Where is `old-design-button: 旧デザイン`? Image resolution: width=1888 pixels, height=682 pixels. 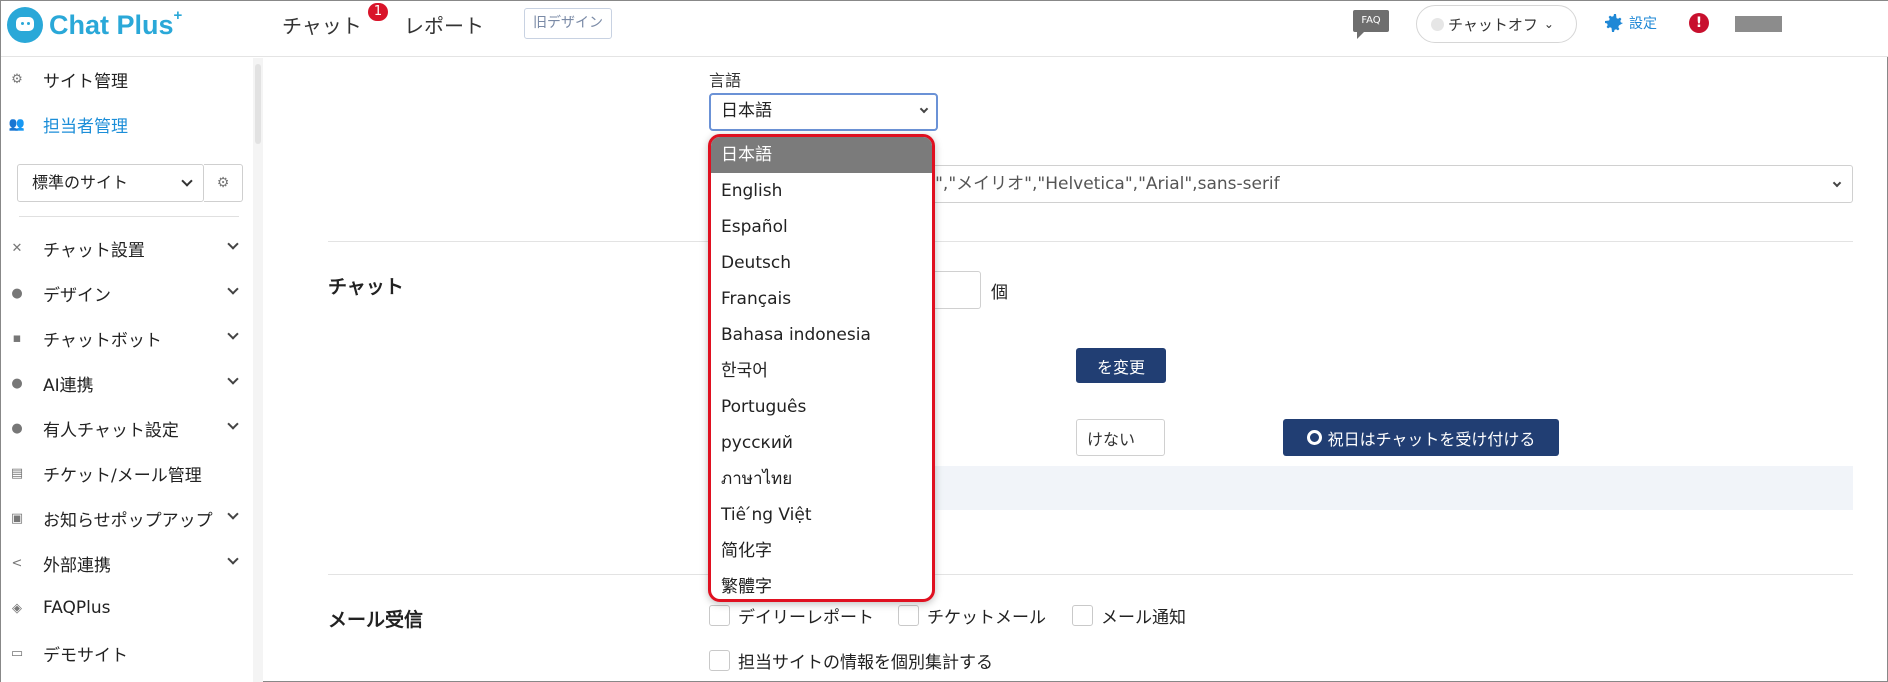 old-design-button: 旧デザイン is located at coordinates (568, 23).